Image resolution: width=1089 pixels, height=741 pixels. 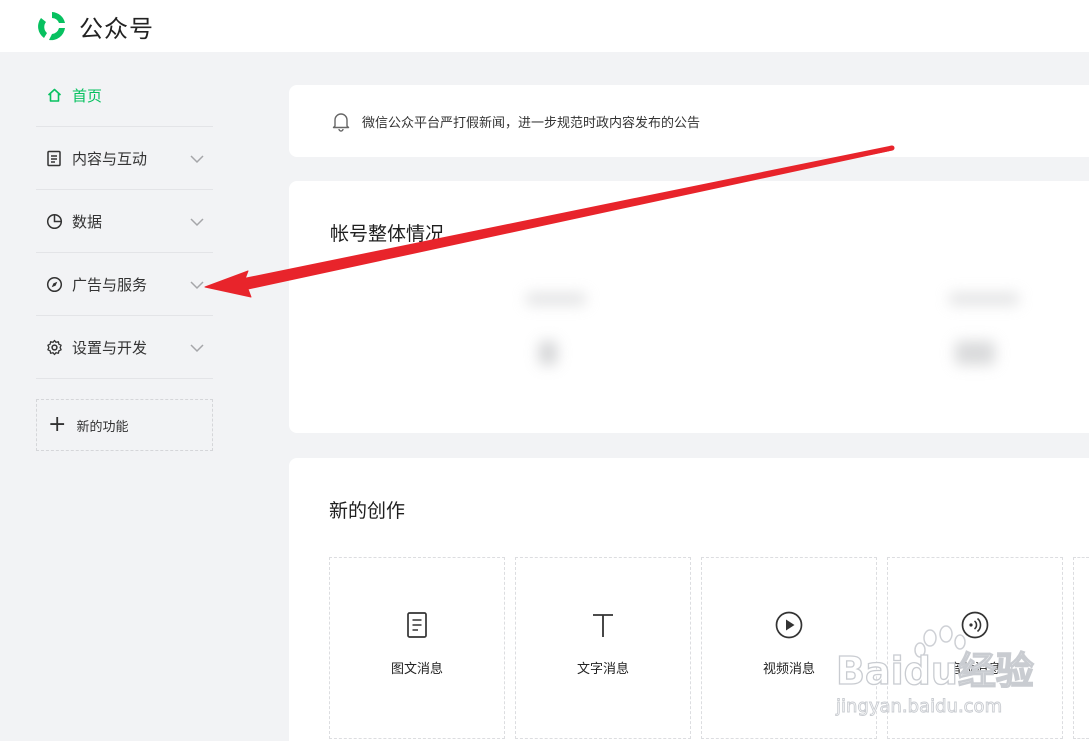 I want to click on new-feature-button: + 新的功能, so click(x=124, y=425).